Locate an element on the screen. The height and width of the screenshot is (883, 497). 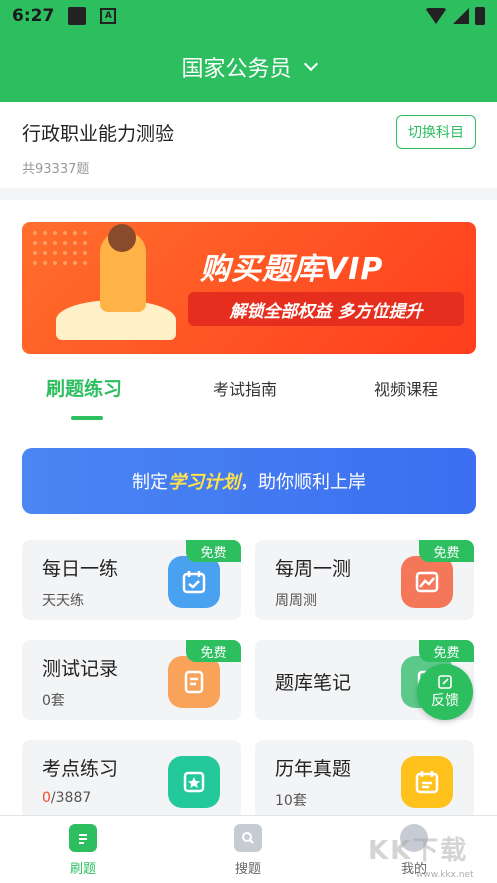
tab-exam-guide: 考试指南 is located at coordinates (245, 388).